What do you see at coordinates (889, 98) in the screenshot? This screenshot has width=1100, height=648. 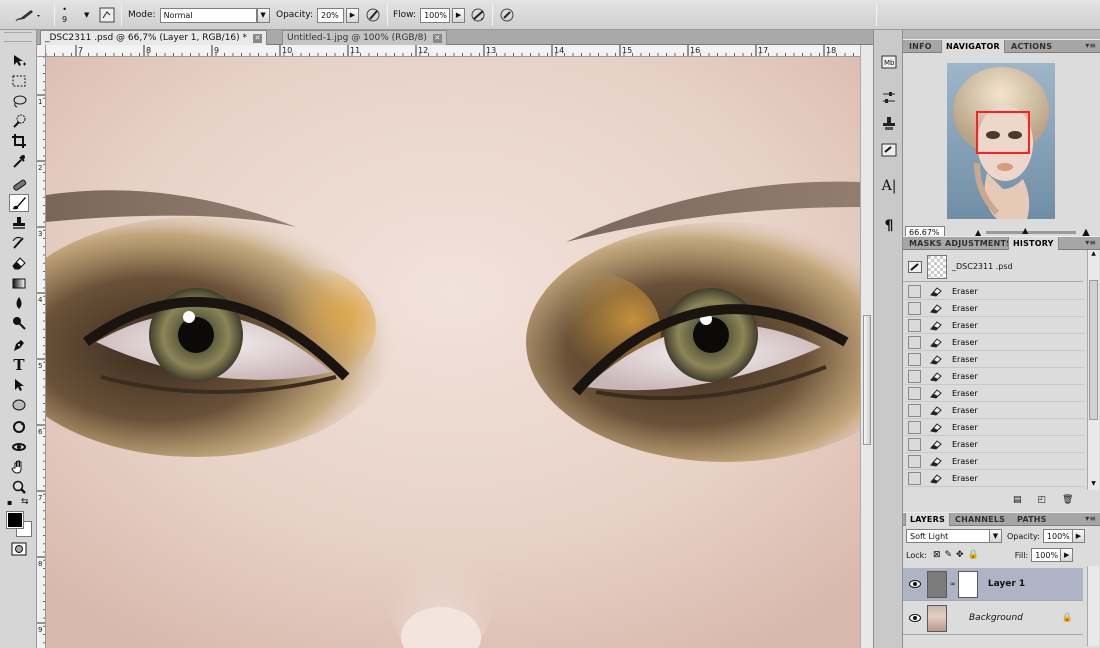 I see `tool-presets-button` at bounding box center [889, 98].